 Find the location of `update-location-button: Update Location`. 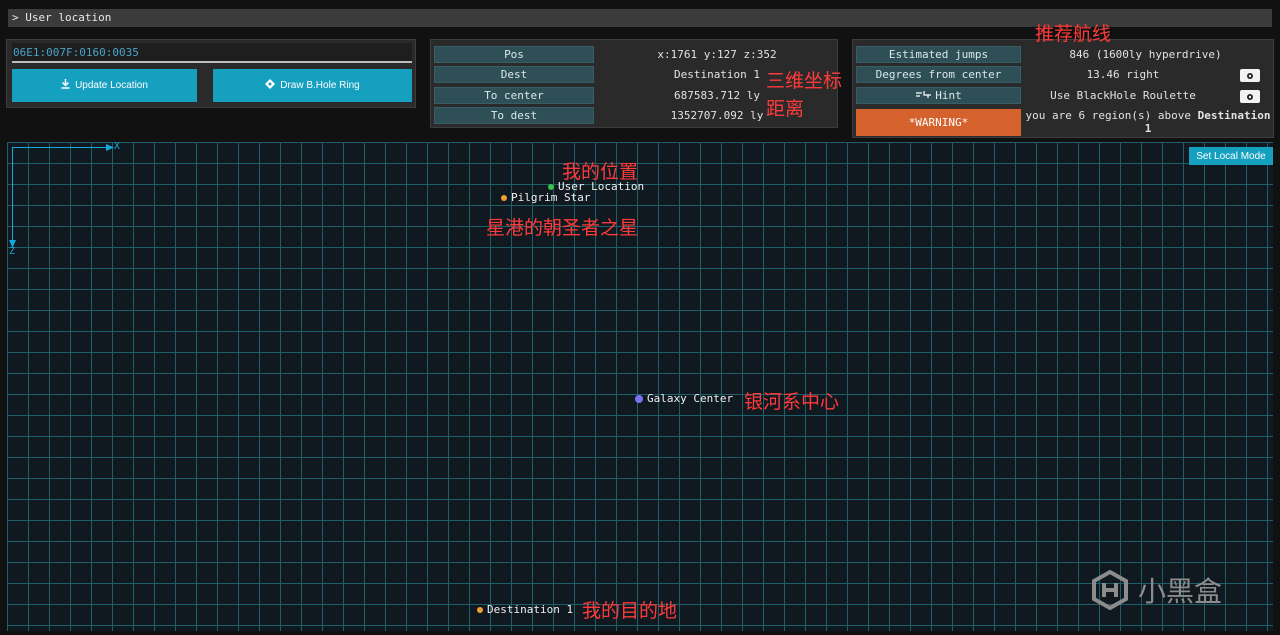

update-location-button: Update Location is located at coordinates (104, 85).